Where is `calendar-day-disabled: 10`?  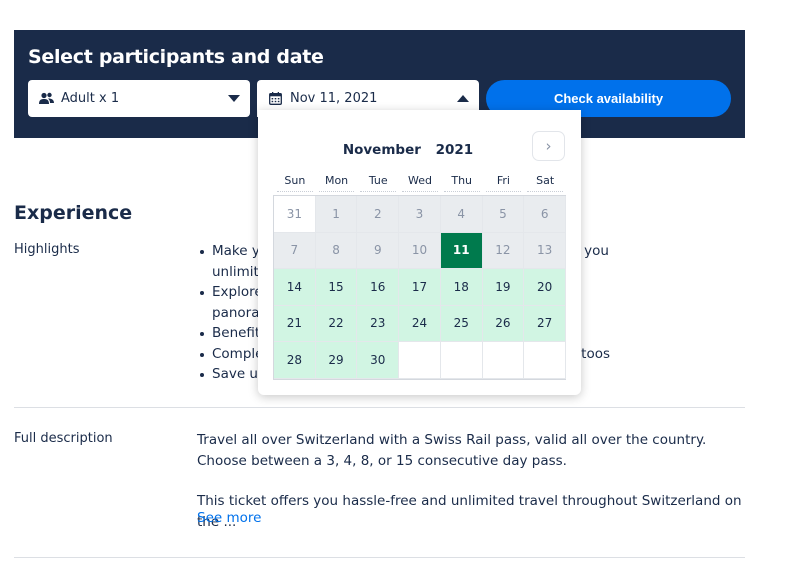 calendar-day-disabled: 10 is located at coordinates (420, 250).